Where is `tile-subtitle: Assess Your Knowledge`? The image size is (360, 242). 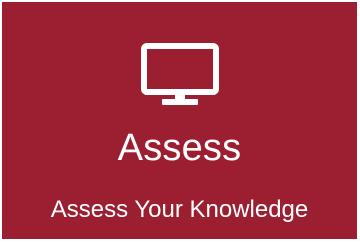
tile-subtitle: Assess Your Knowledge is located at coordinates (179, 209).